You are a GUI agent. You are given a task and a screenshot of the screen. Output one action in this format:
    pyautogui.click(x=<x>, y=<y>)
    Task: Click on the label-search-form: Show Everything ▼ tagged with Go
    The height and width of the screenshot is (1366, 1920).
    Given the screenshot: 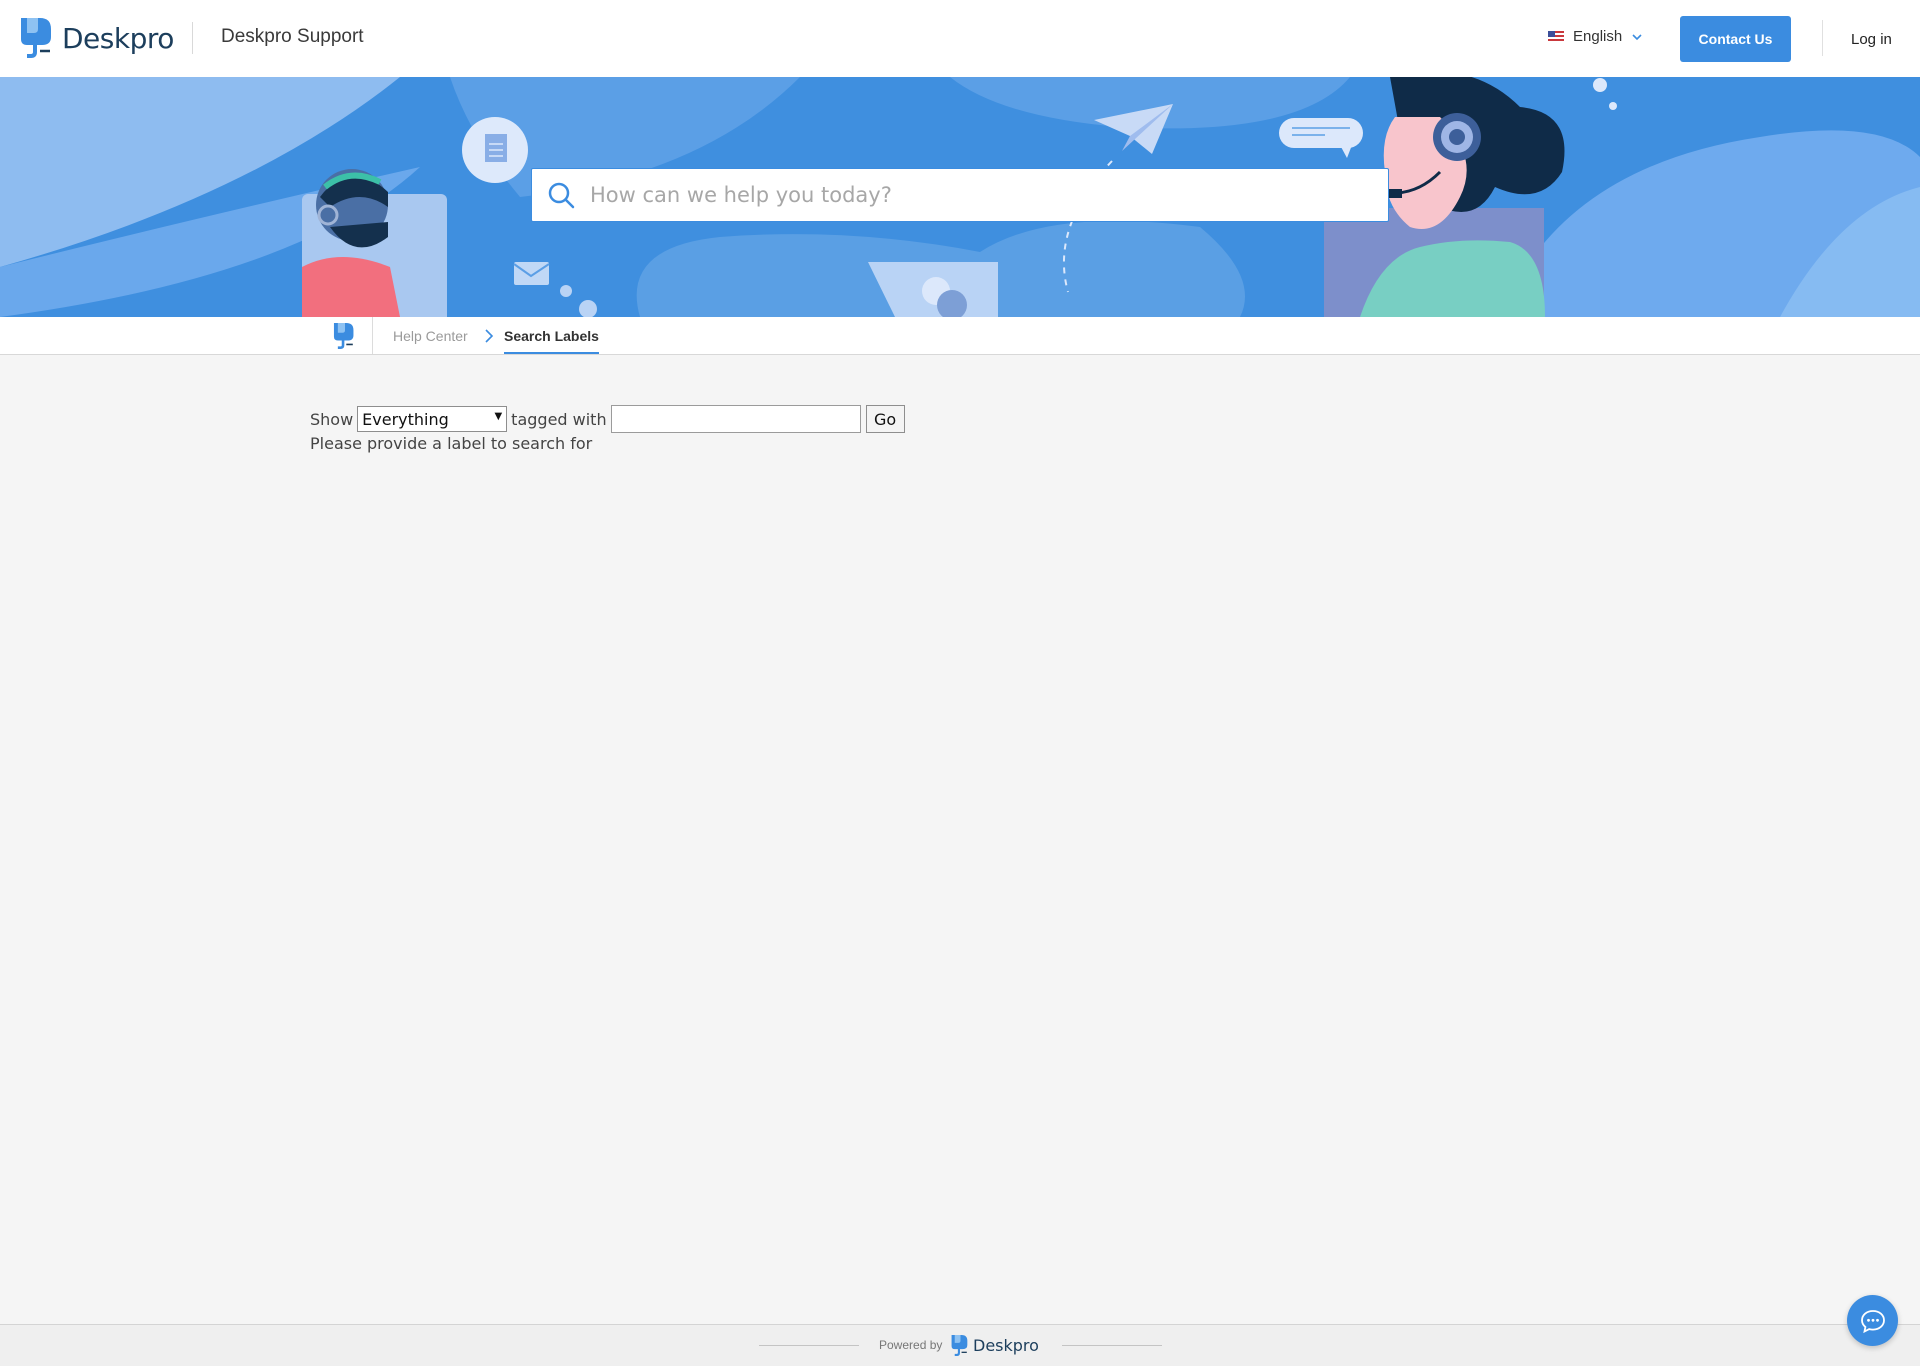 What is the action you would take?
    pyautogui.click(x=607, y=419)
    